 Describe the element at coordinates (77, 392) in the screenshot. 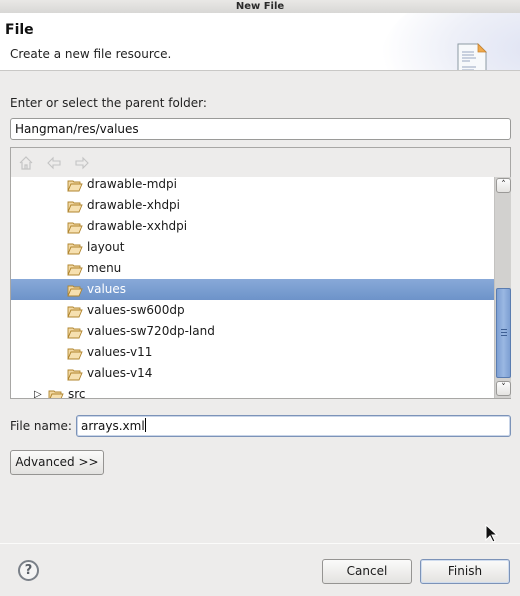

I see `tree-item-label: src` at that location.